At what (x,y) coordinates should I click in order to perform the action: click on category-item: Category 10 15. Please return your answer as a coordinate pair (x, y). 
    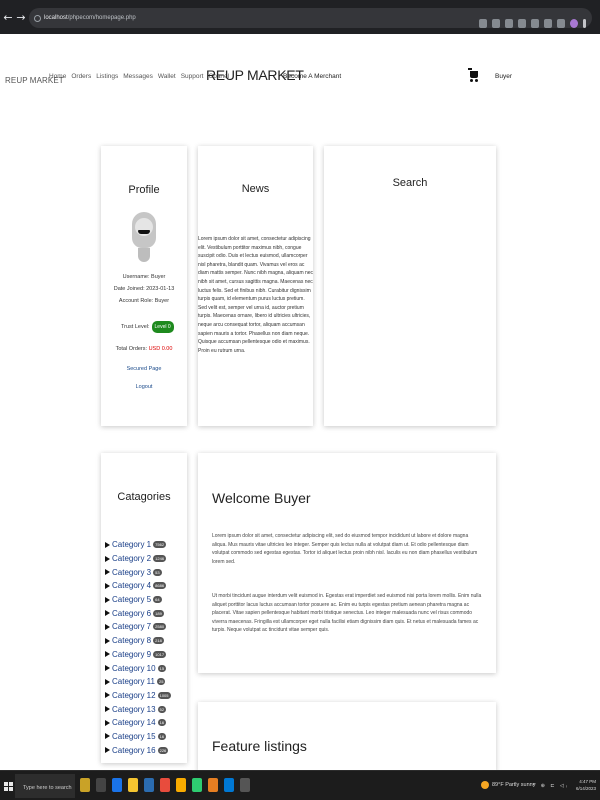
    Looking at the image, I should click on (145, 668).